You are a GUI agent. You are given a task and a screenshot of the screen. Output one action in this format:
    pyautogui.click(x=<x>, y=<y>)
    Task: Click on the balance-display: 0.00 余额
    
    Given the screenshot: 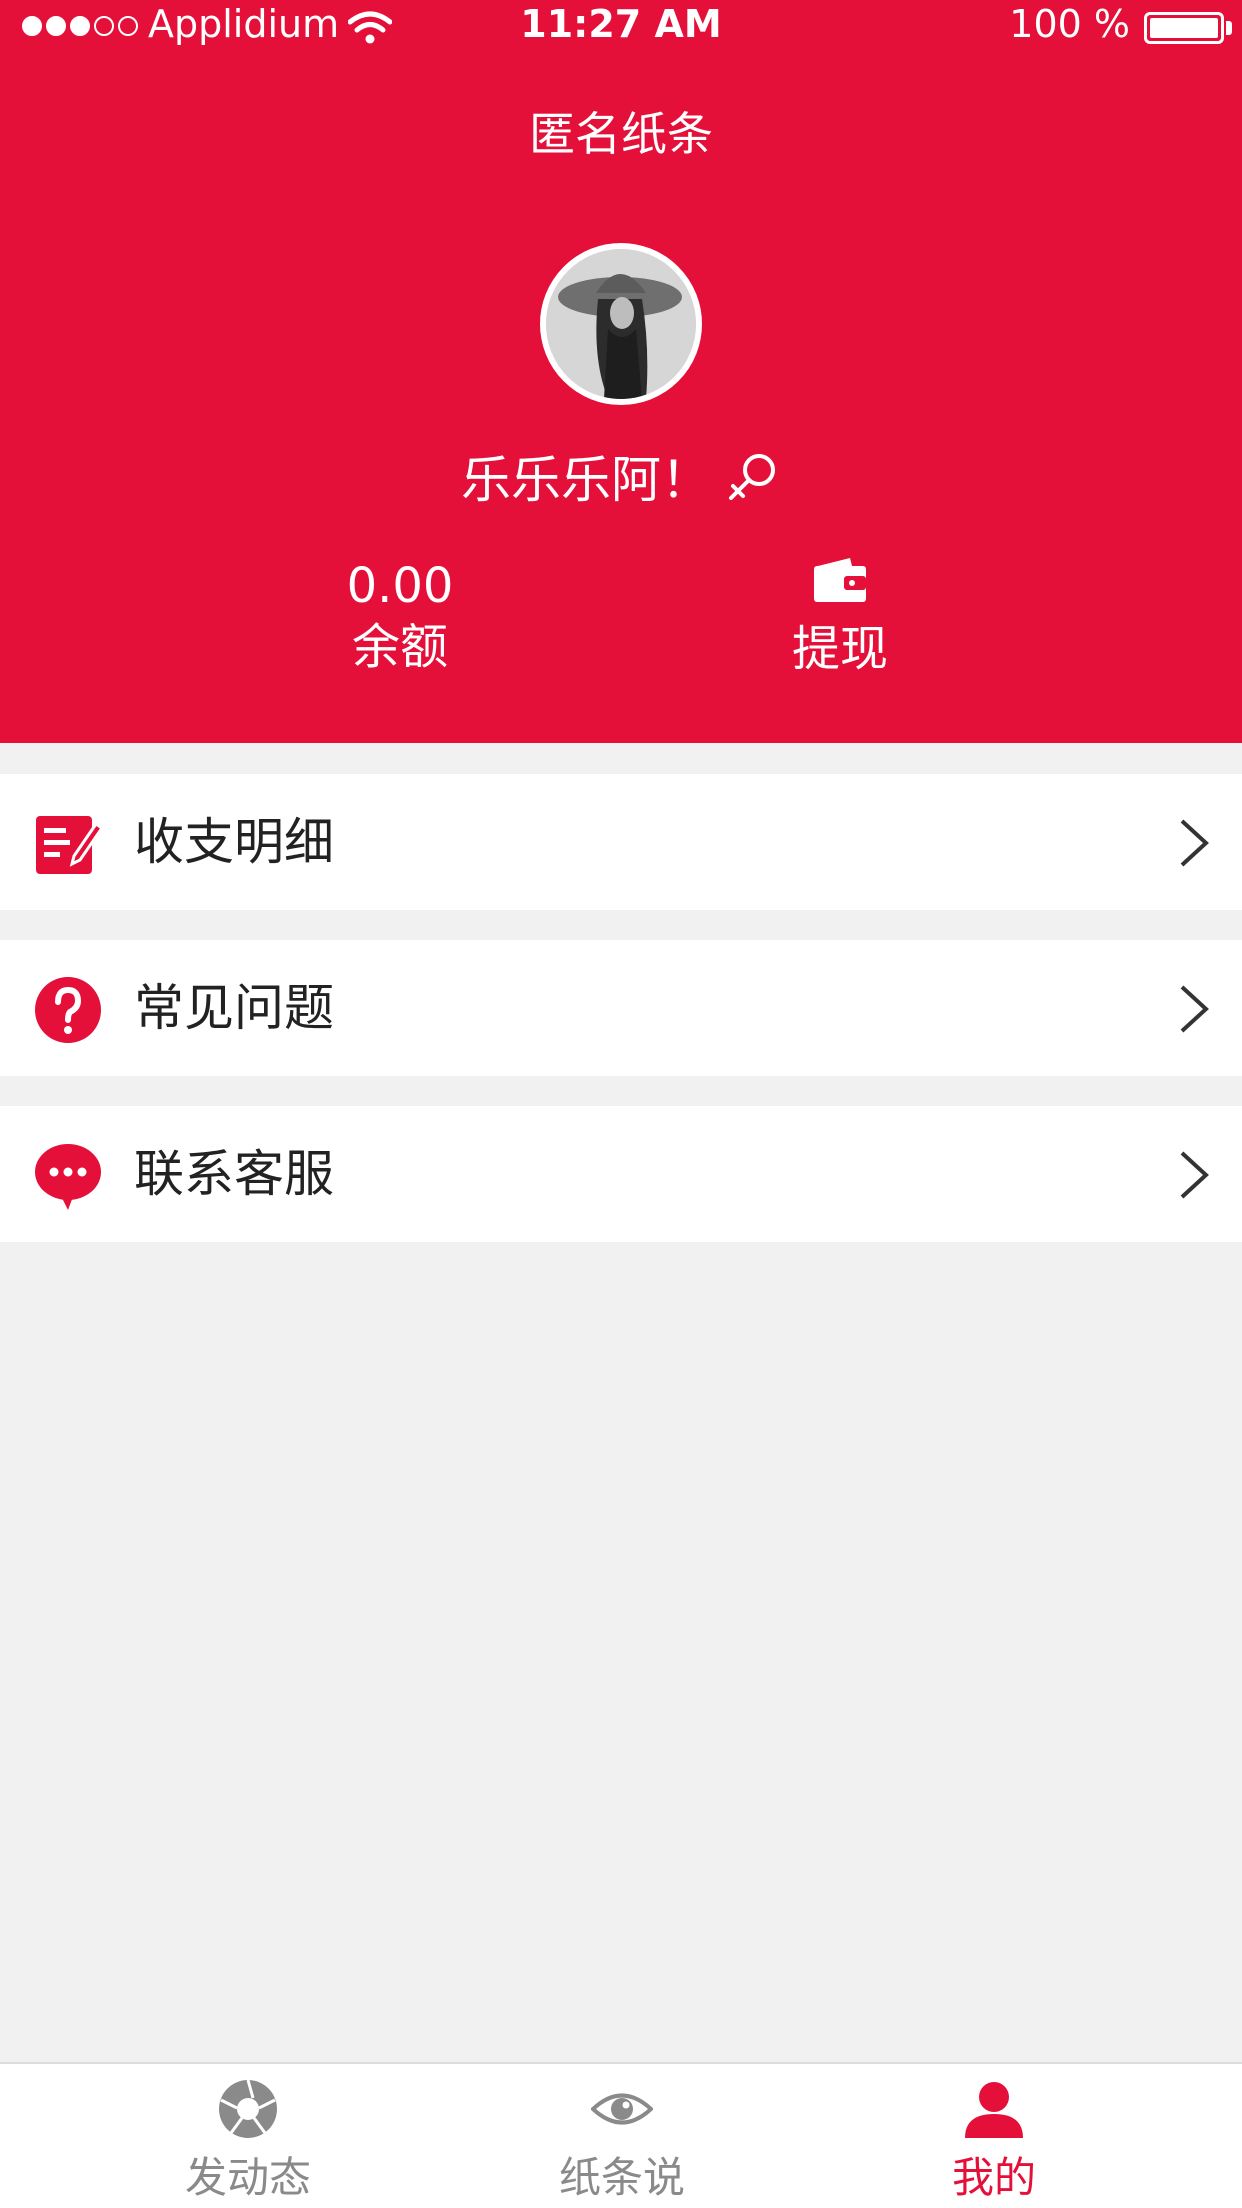 What is the action you would take?
    pyautogui.click(x=400, y=617)
    